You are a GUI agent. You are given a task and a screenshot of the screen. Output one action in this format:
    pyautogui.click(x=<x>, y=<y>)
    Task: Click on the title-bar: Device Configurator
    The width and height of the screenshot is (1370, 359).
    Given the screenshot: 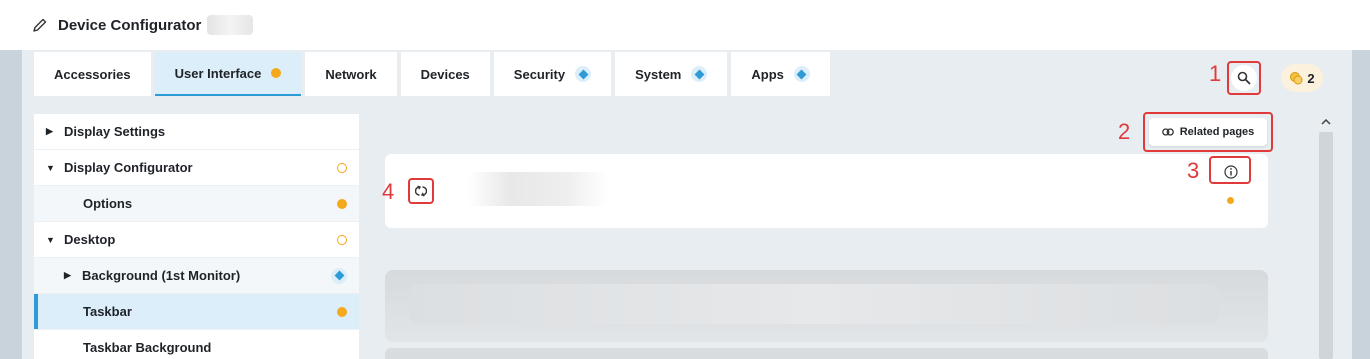 What is the action you would take?
    pyautogui.click(x=685, y=25)
    